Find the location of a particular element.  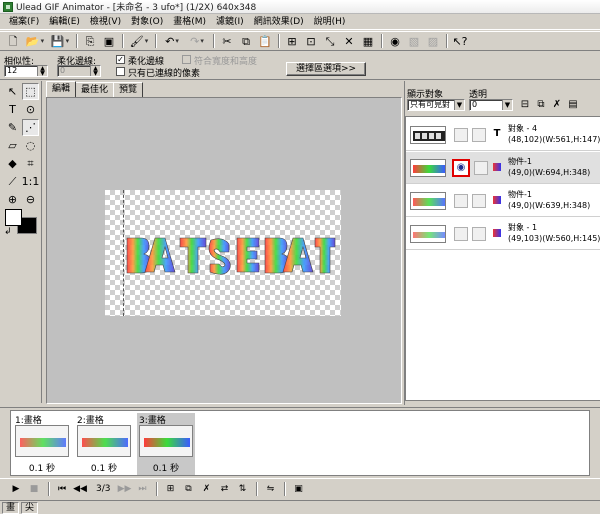

previous-frame-icon: ◀◀ is located at coordinates (80, 489).